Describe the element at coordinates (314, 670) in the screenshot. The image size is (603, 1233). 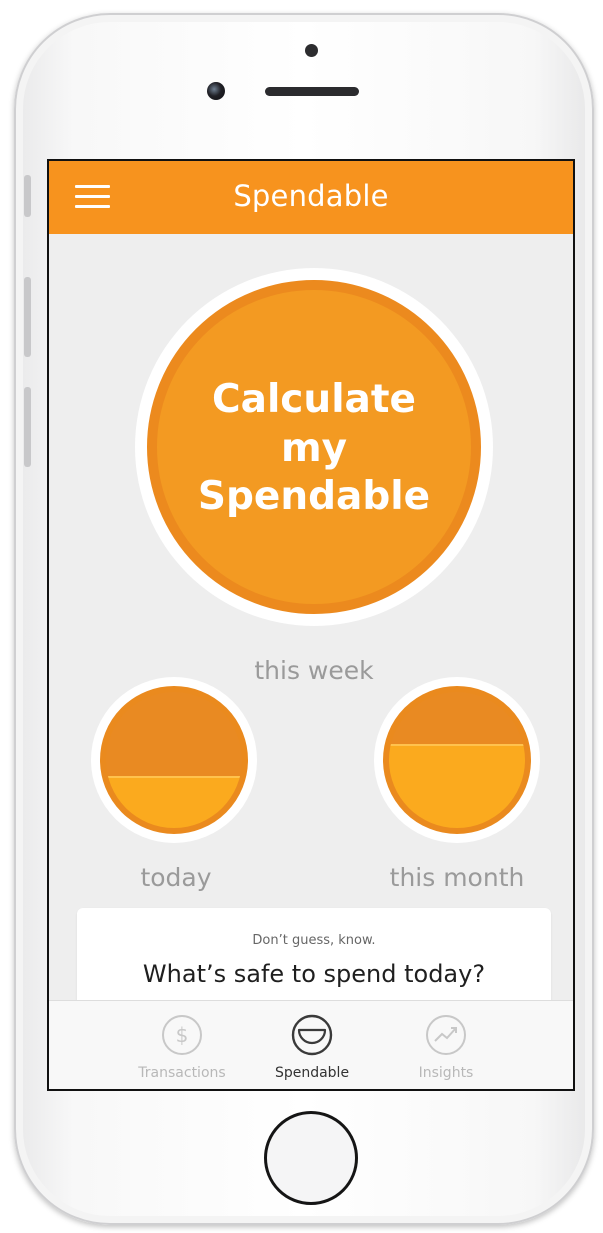
I see `this-week-label: this week` at that location.